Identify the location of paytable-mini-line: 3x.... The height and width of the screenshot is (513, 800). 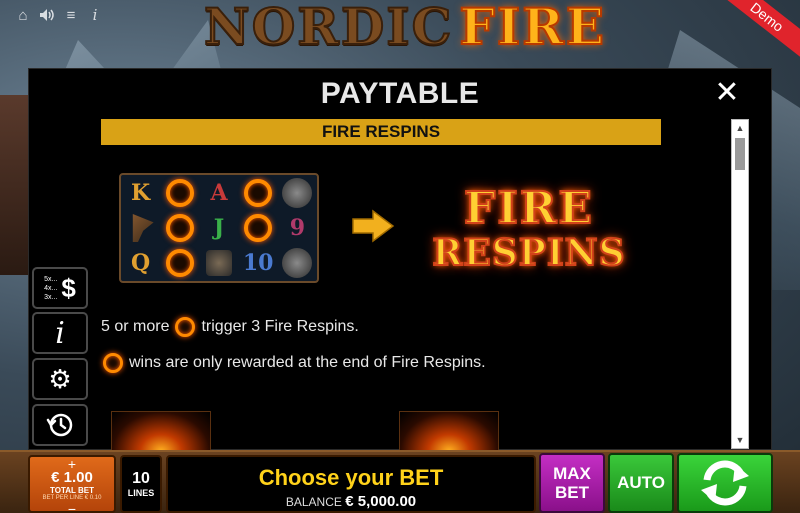
(51, 297).